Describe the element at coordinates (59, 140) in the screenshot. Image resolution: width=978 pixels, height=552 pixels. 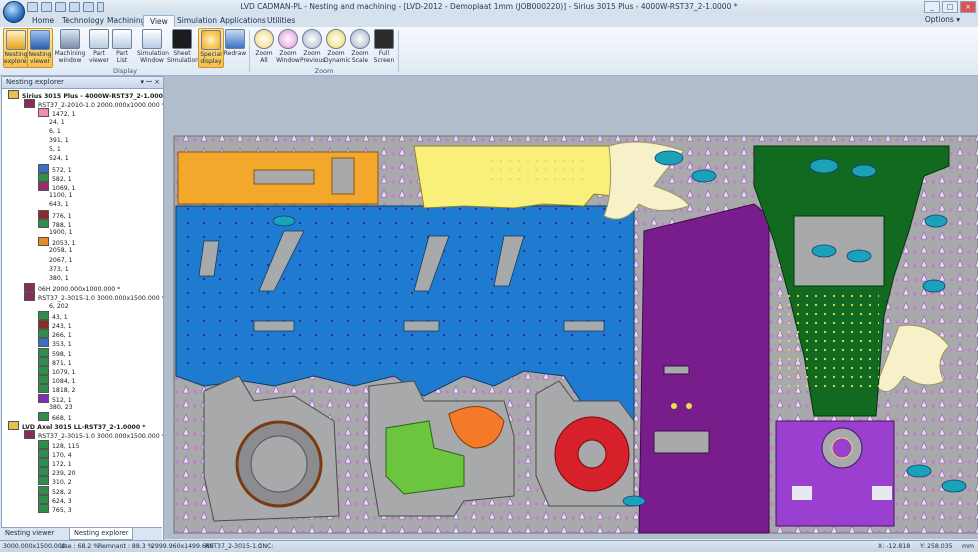
I see `tree-node-label: 391, 1` at that location.